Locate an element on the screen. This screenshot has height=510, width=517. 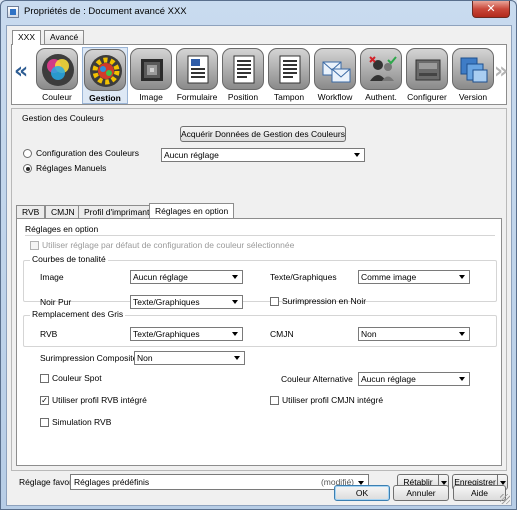
tool-workflow-label: Workflow is located at coordinates (335, 97).